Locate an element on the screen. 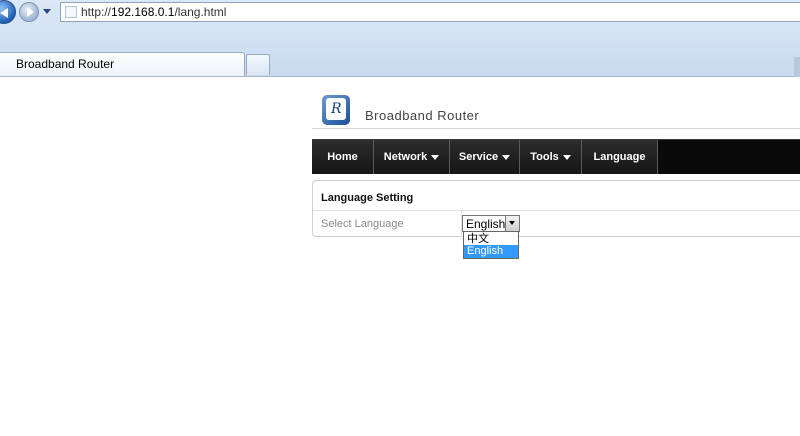 This screenshot has height=436, width=800. menu-item-label: Language is located at coordinates (619, 157).